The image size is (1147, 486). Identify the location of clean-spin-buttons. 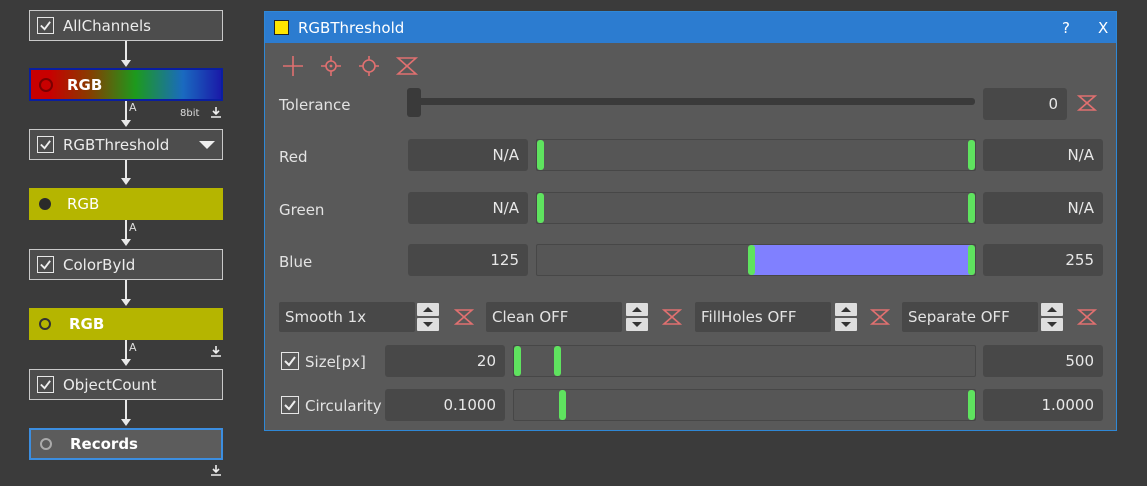
(637, 317).